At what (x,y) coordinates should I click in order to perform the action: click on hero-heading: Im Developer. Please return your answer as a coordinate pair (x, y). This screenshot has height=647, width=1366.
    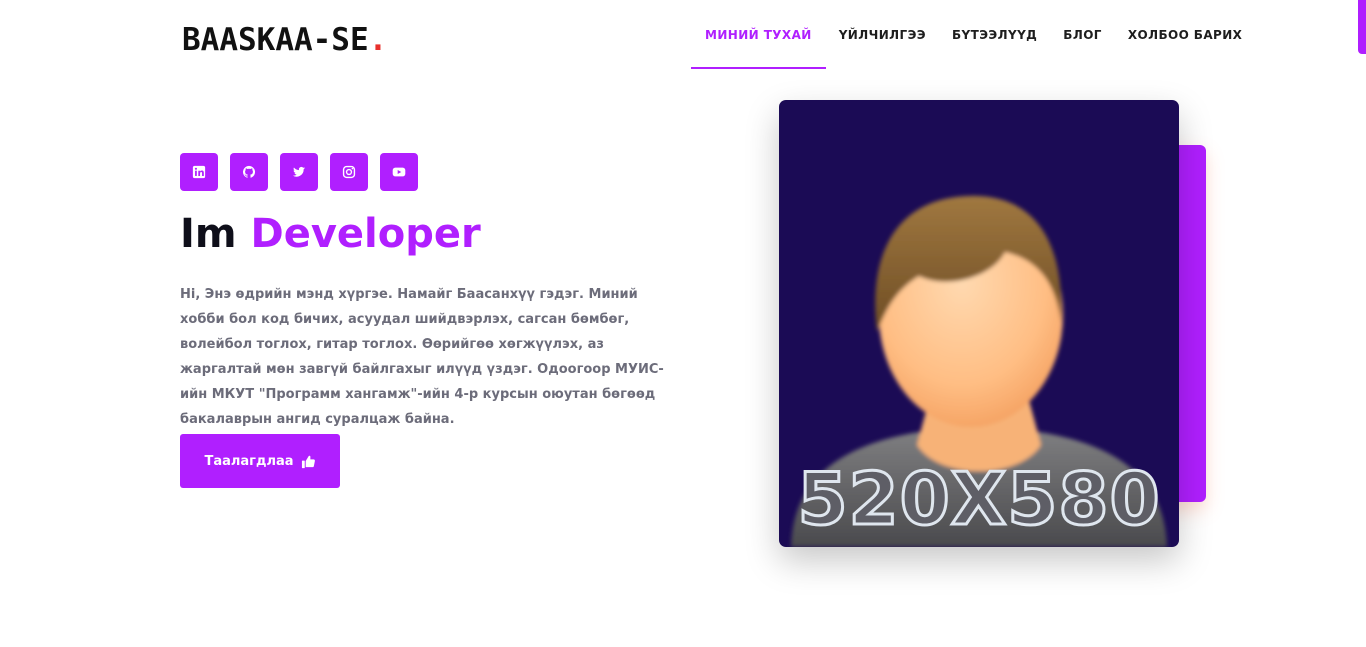
    Looking at the image, I should click on (330, 234).